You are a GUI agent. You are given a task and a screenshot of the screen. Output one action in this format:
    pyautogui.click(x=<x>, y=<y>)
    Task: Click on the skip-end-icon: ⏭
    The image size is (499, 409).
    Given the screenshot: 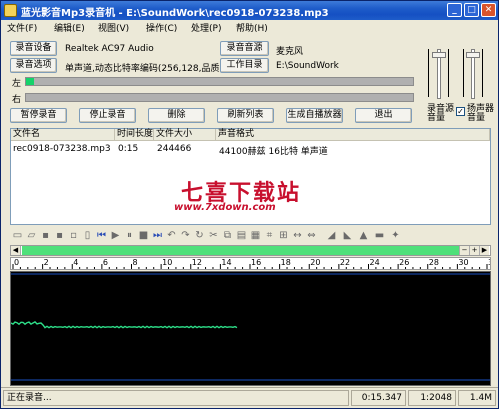 What is the action you would take?
    pyautogui.click(x=157, y=235)
    